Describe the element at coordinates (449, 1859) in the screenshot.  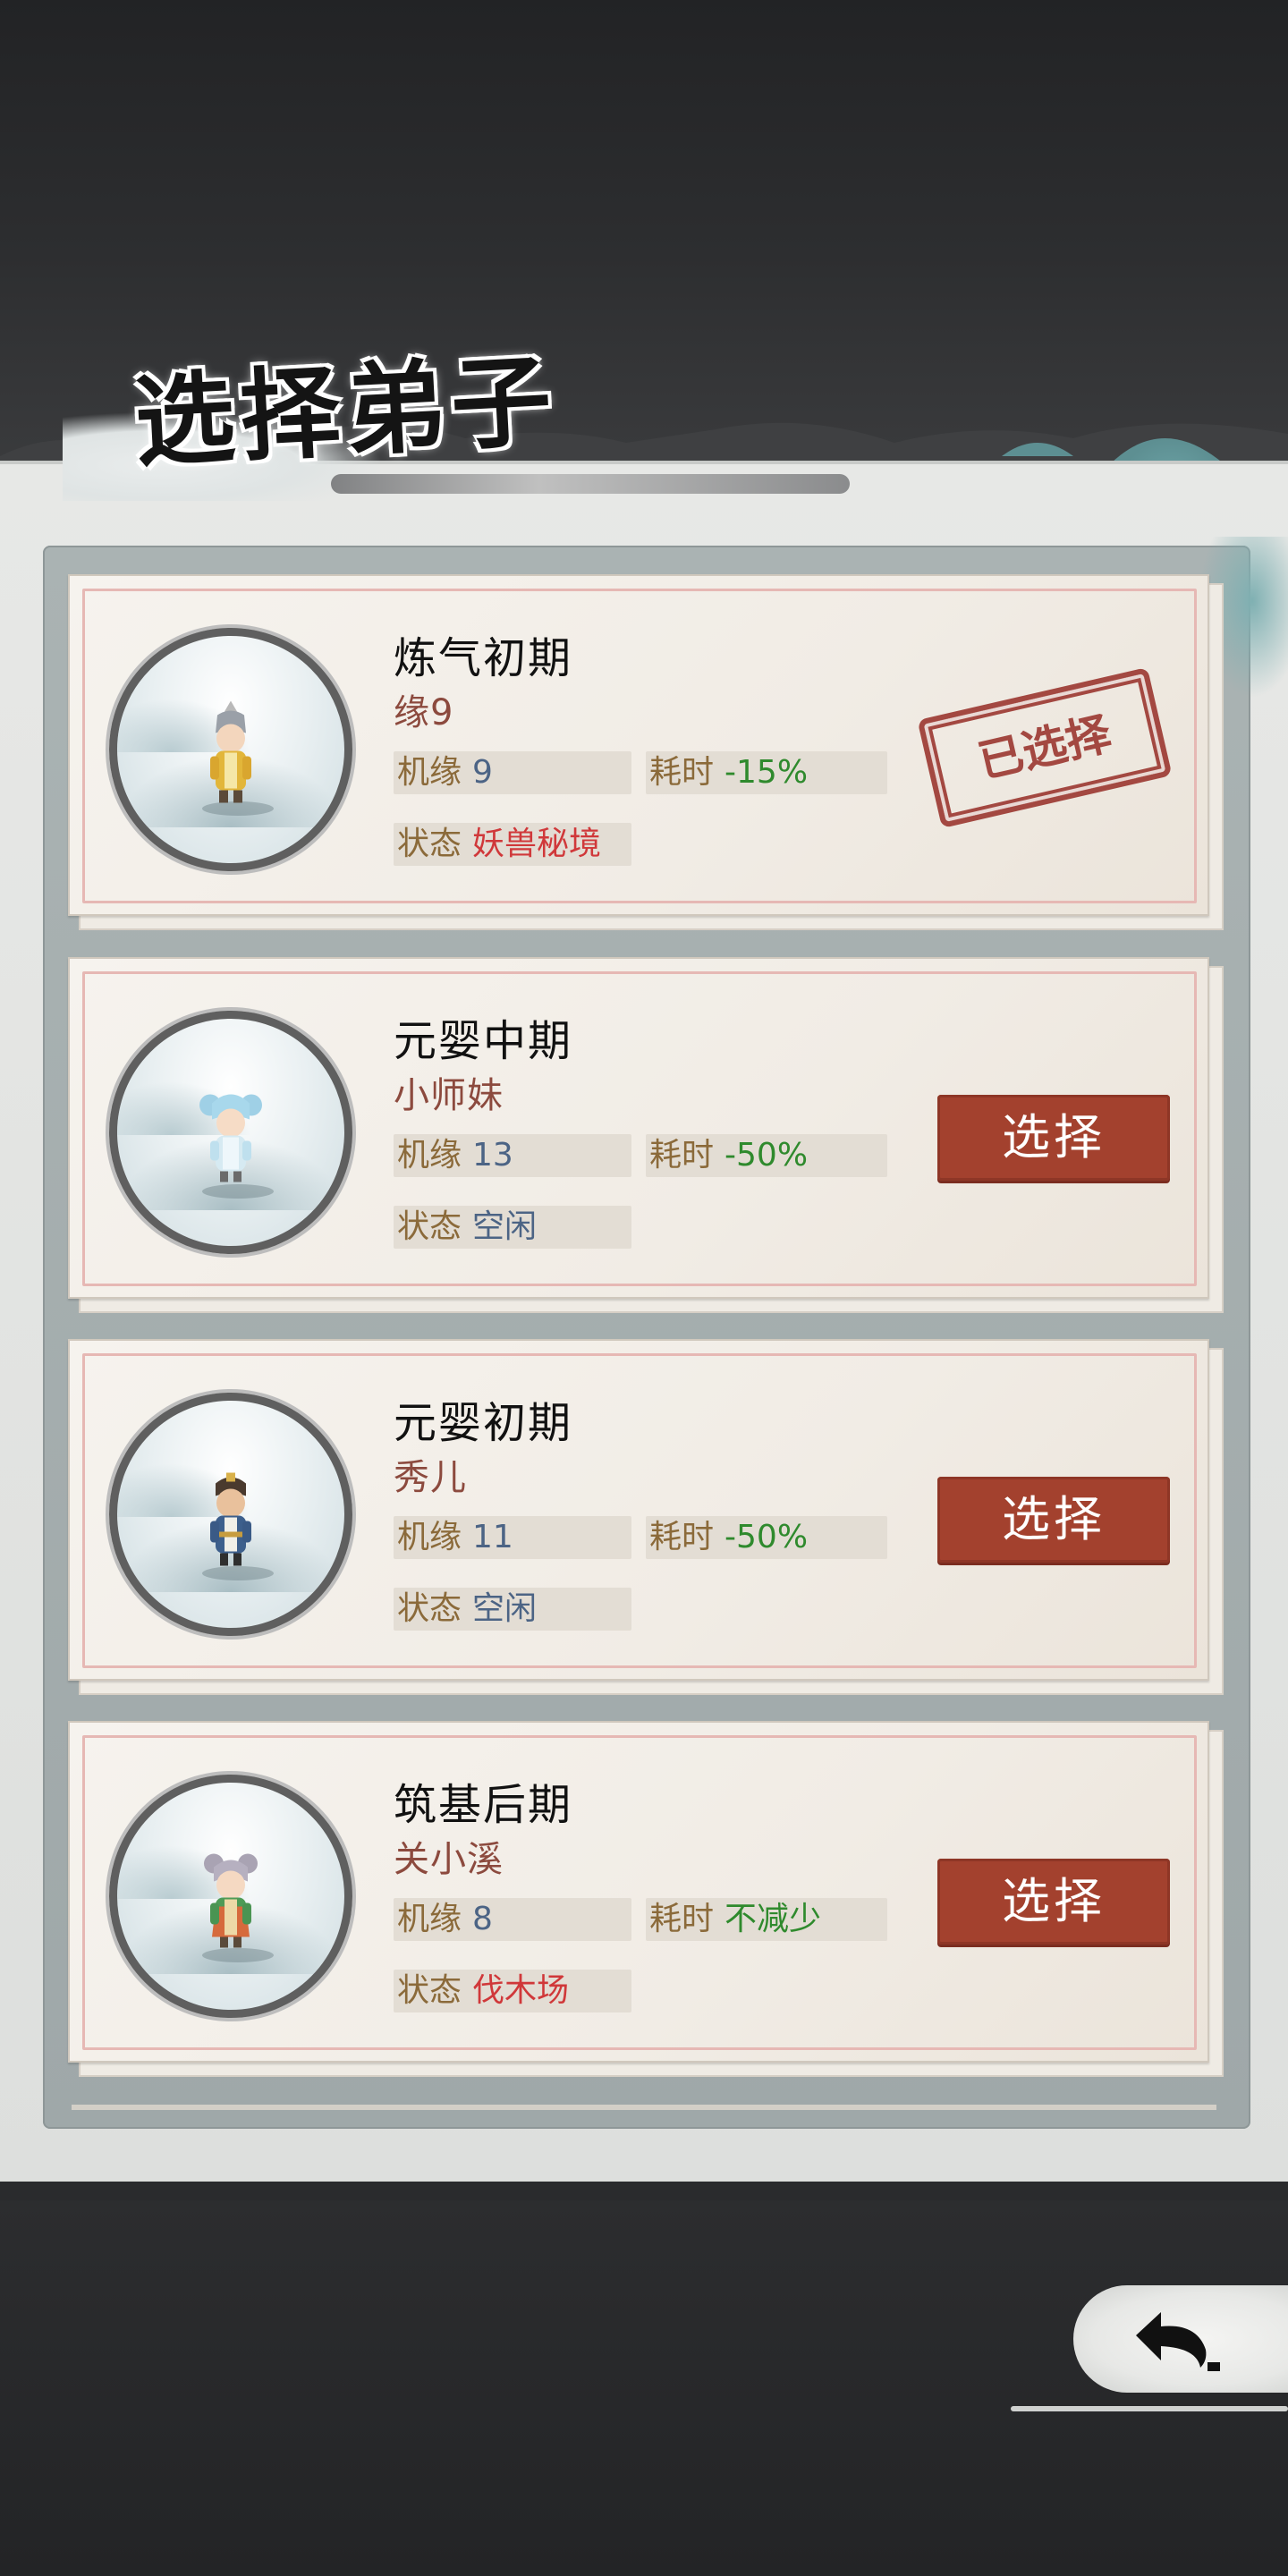
I see `disciple-name: 关小溪` at that location.